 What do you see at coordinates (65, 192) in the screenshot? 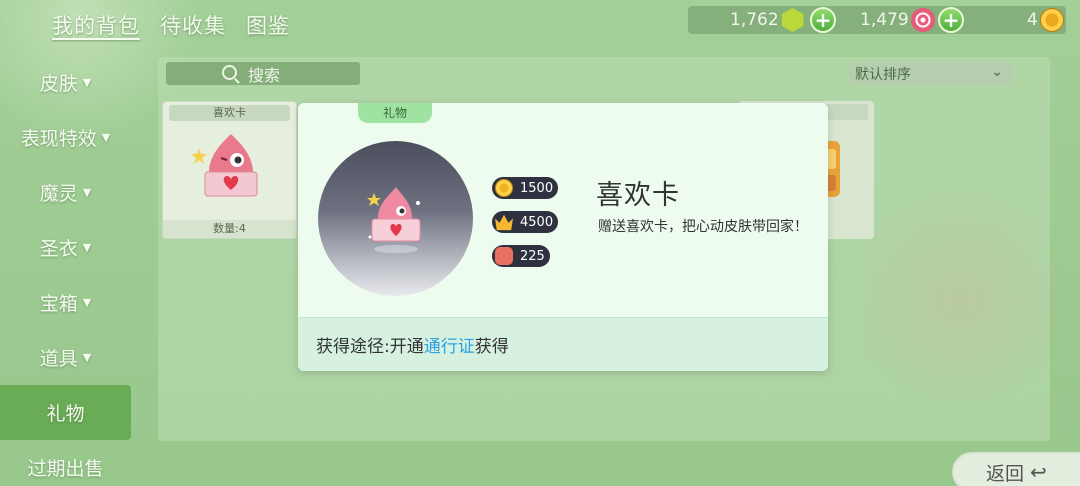
I see `sidebar-item-spirits: 魔灵 ▼` at bounding box center [65, 192].